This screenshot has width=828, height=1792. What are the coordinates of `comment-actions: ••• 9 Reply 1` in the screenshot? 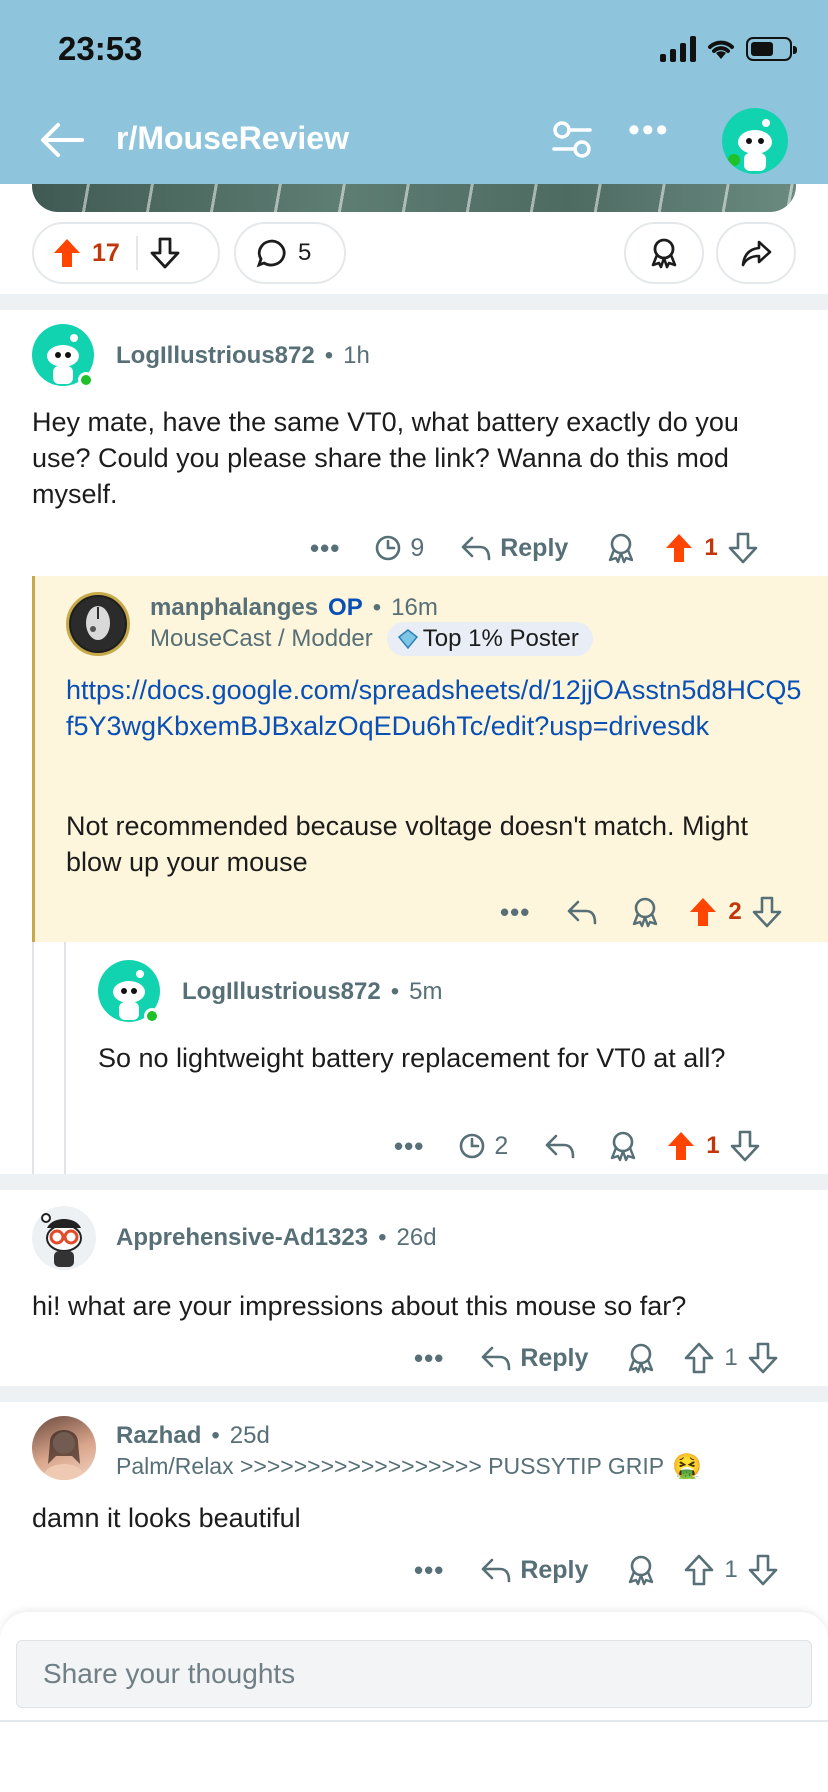 It's located at (534, 548).